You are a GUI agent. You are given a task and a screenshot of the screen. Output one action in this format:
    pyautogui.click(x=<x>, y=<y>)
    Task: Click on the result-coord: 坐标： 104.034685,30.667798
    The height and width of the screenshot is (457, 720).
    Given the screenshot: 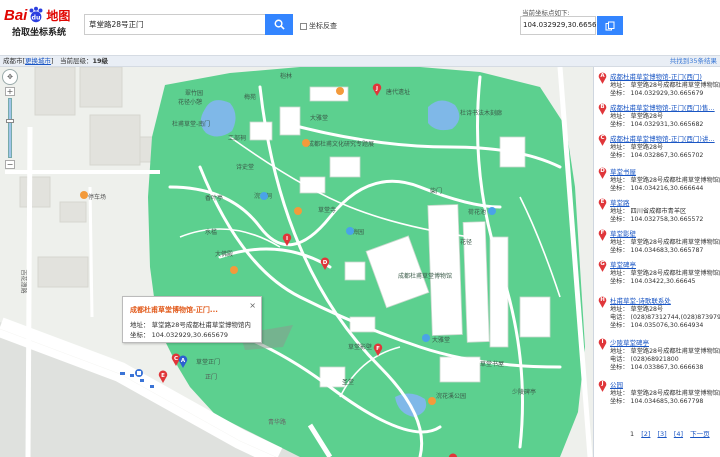 What is the action you would take?
    pyautogui.click(x=657, y=401)
    